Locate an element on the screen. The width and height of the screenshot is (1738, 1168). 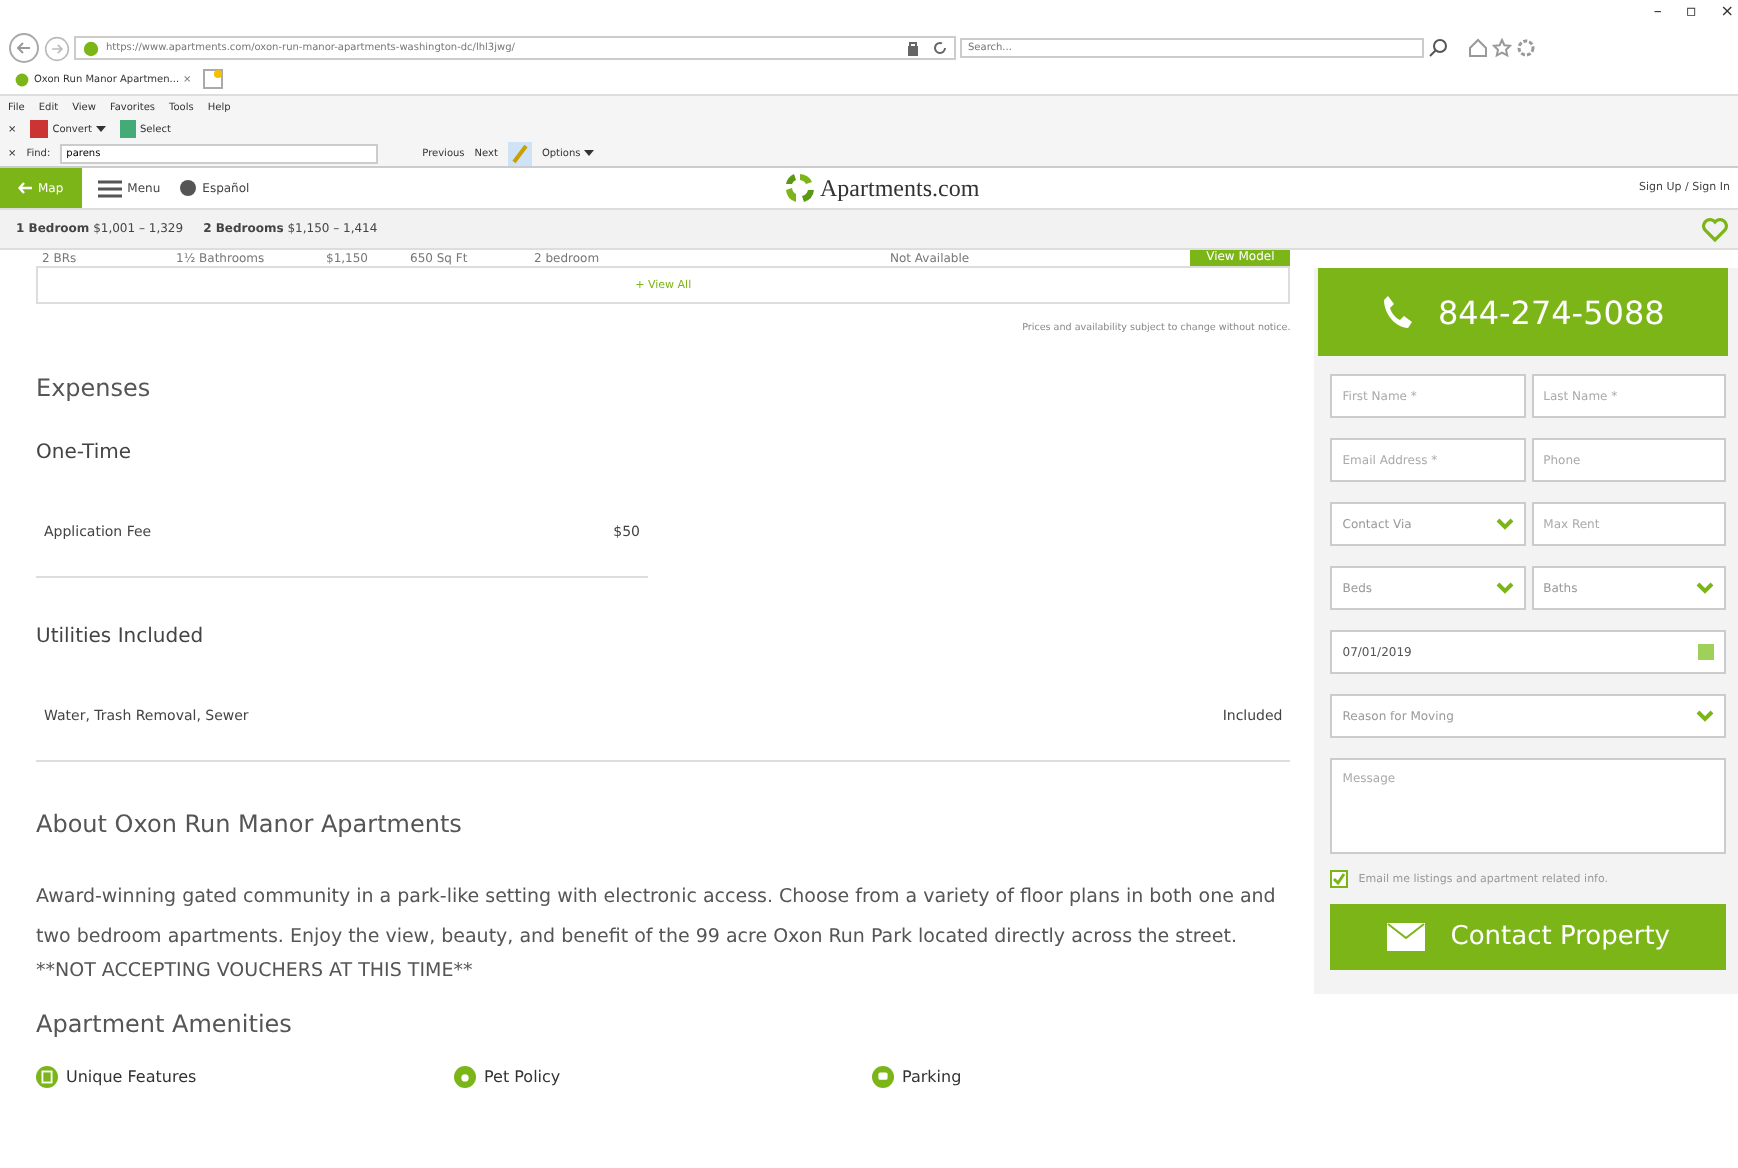
section-title: About Oxon Run Manor Apartments is located at coordinates (250, 824).